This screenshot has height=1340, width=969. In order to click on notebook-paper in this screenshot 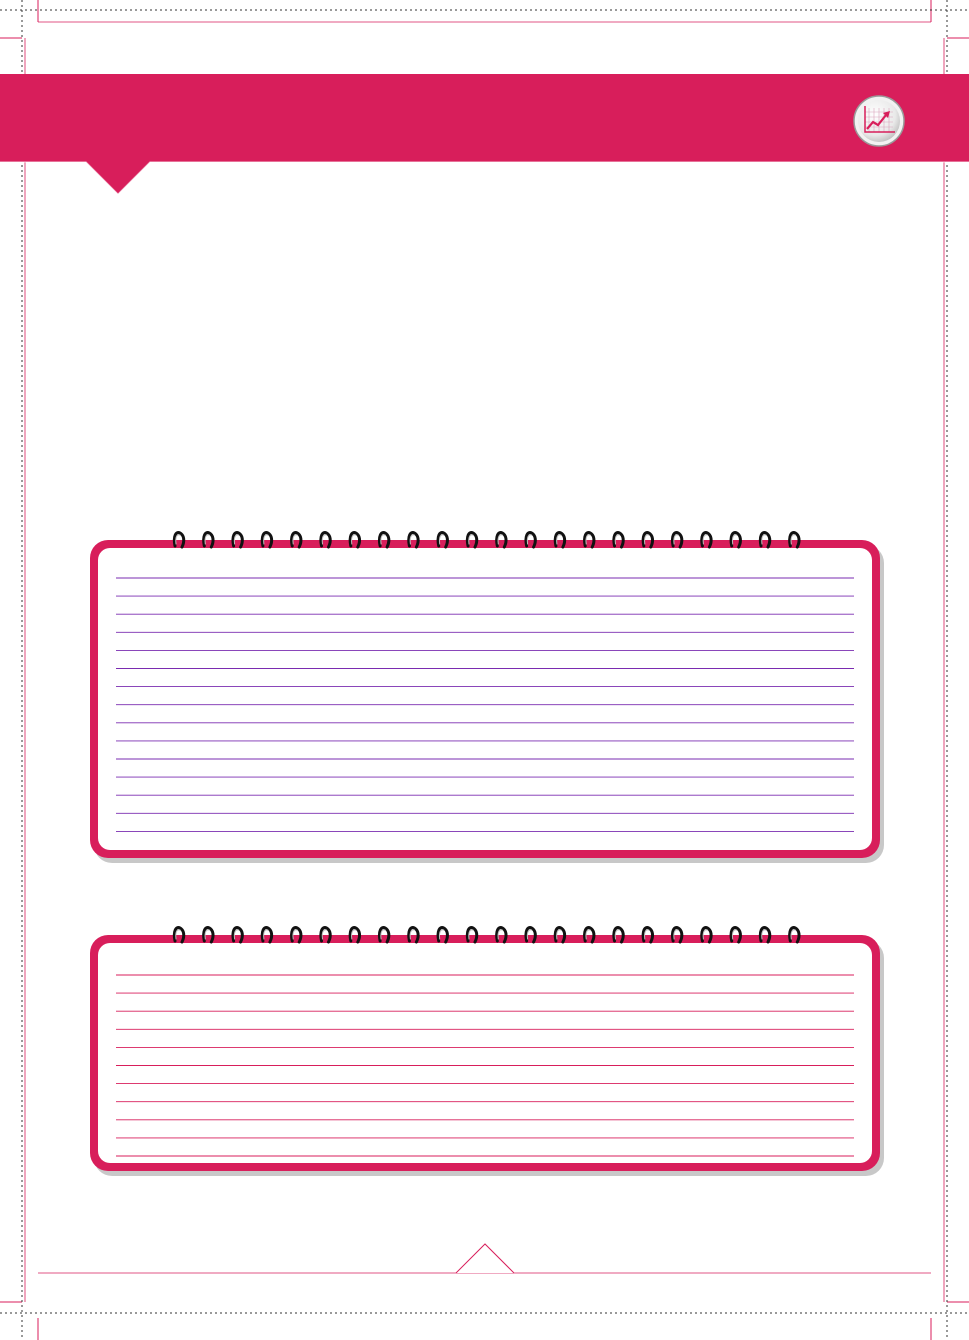, I will do `click(485, 1053)`.